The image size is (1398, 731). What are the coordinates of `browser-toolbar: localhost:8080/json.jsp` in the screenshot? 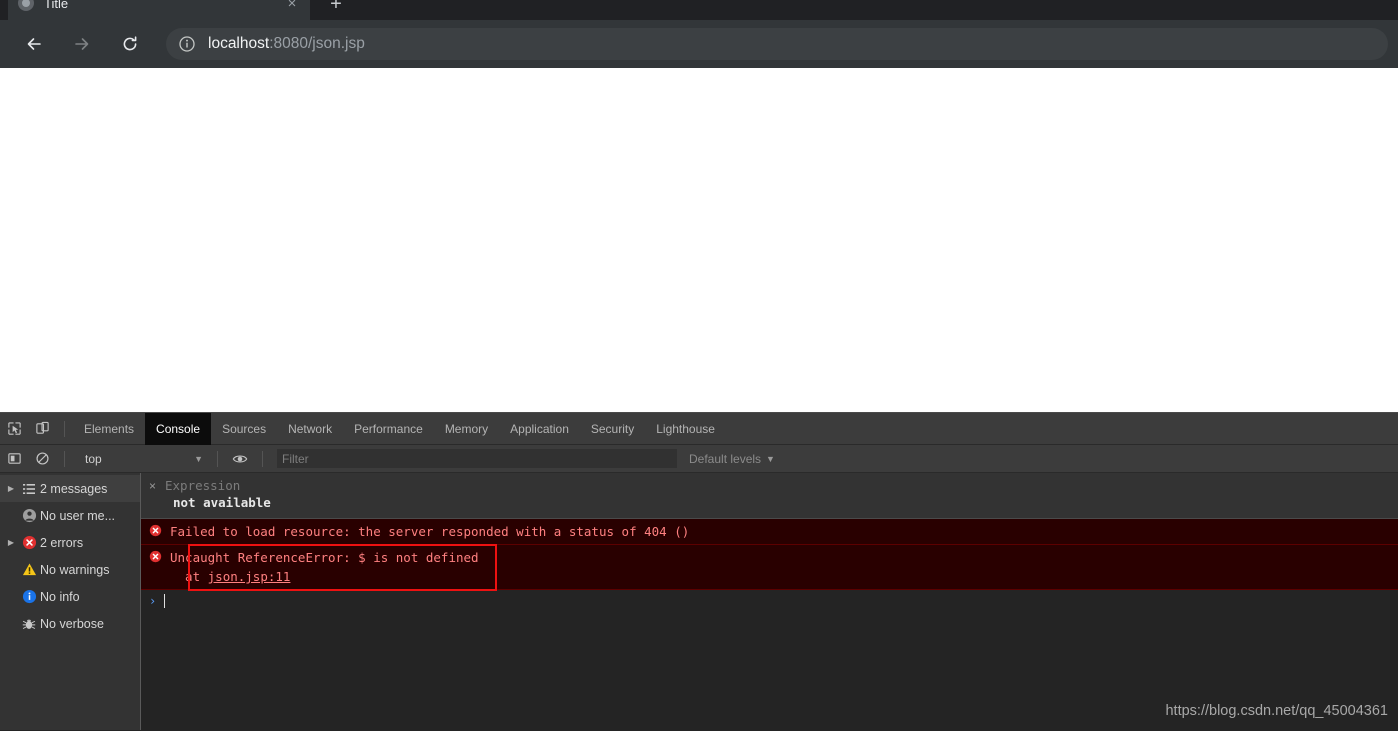 It's located at (699, 44).